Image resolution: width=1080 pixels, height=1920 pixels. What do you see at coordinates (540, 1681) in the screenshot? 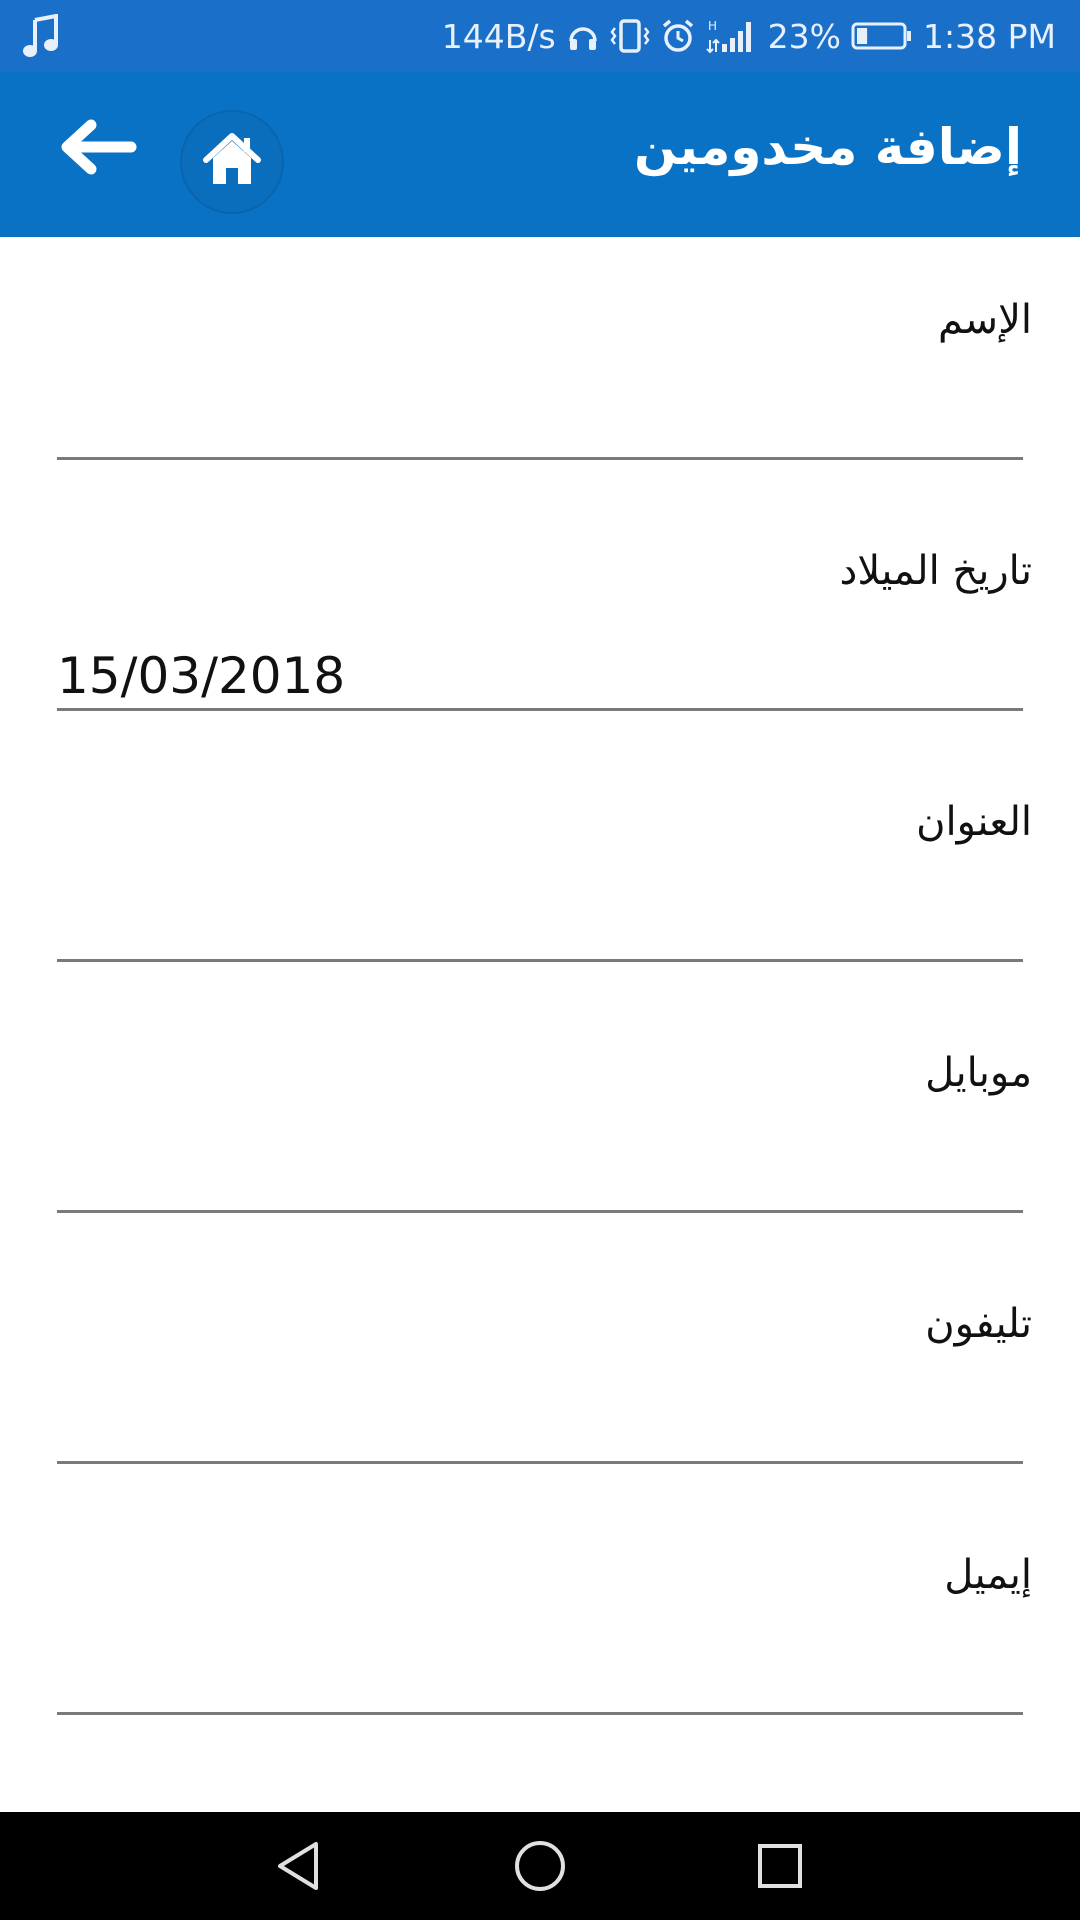
I see `email-input` at bounding box center [540, 1681].